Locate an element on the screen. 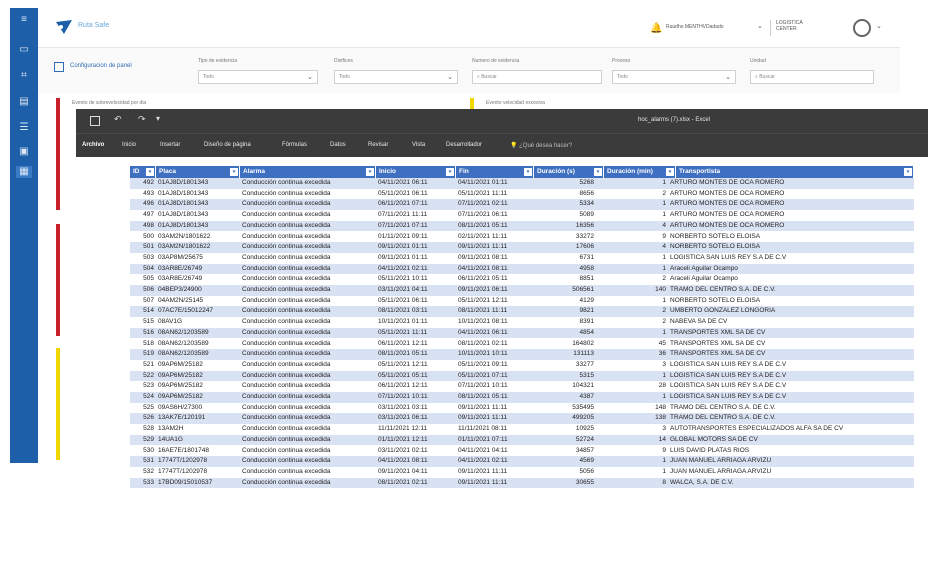 This screenshot has width=928, height=573. table-cell: 07AC7E/15012247 is located at coordinates (198, 311).